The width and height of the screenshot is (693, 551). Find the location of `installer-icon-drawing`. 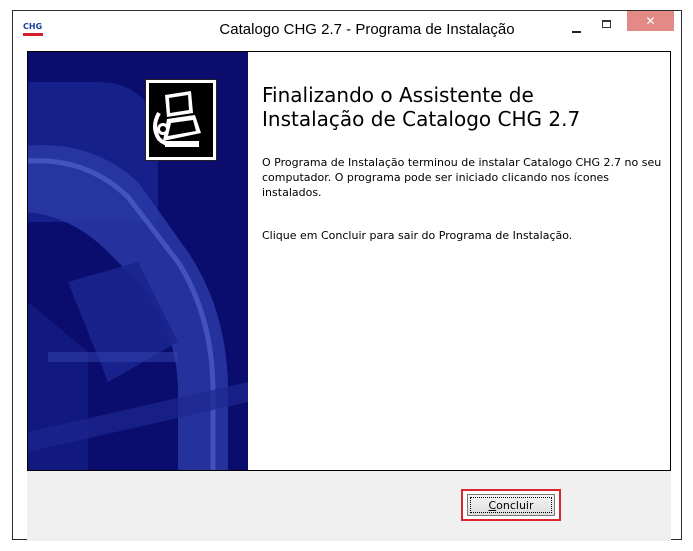

installer-icon-drawing is located at coordinates (180, 119).